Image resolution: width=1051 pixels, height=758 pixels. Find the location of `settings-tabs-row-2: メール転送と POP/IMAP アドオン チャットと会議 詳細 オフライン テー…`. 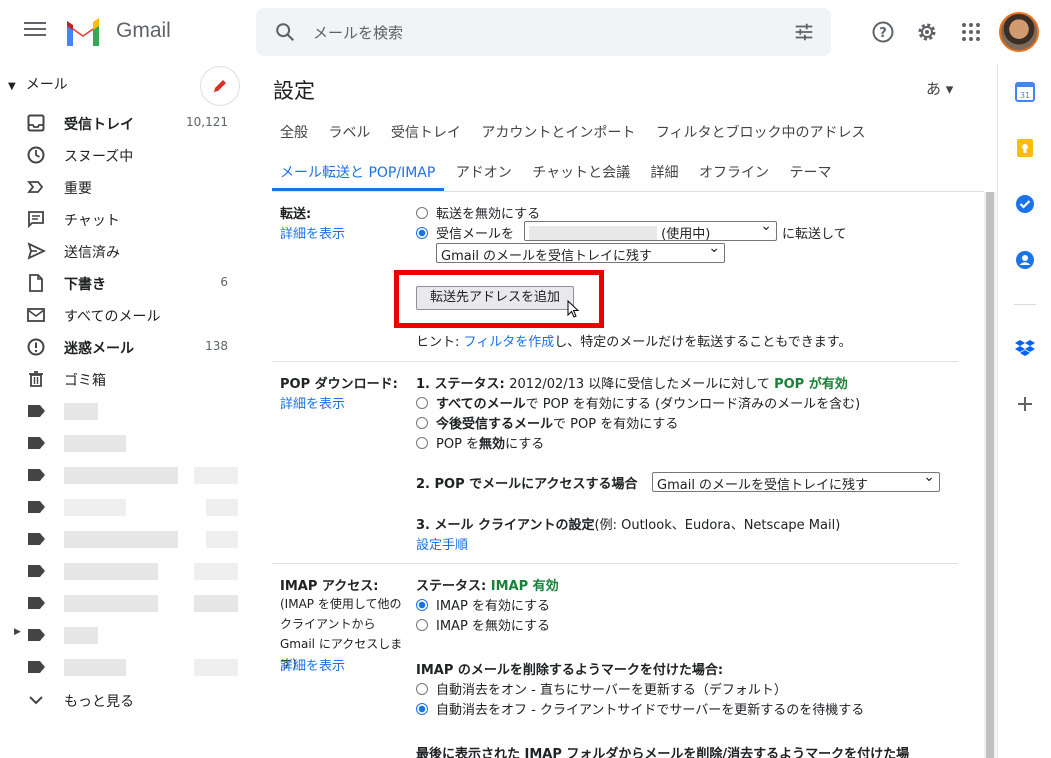

settings-tabs-row-2: メール転送と POP/IMAP アドオン チャットと会議 詳細 オフライン テー… is located at coordinates (563, 172).